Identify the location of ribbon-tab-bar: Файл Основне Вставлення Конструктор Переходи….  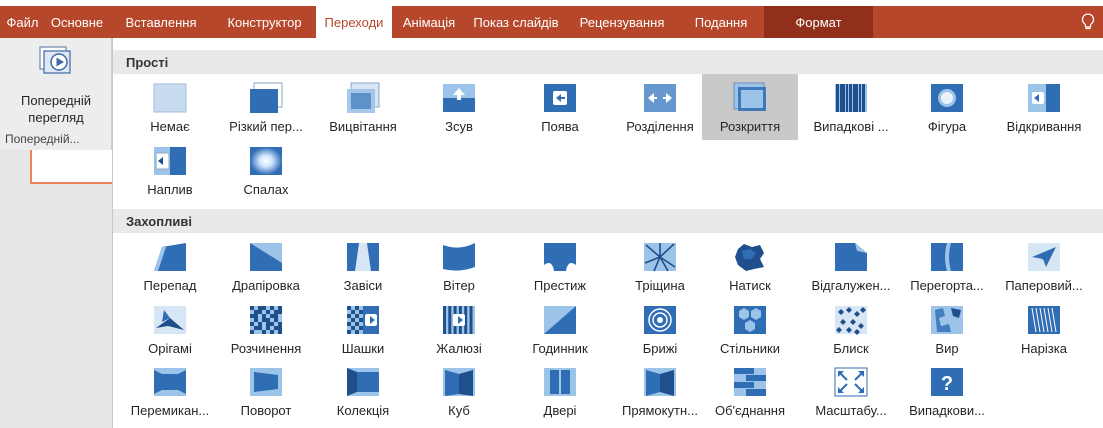
(551, 22).